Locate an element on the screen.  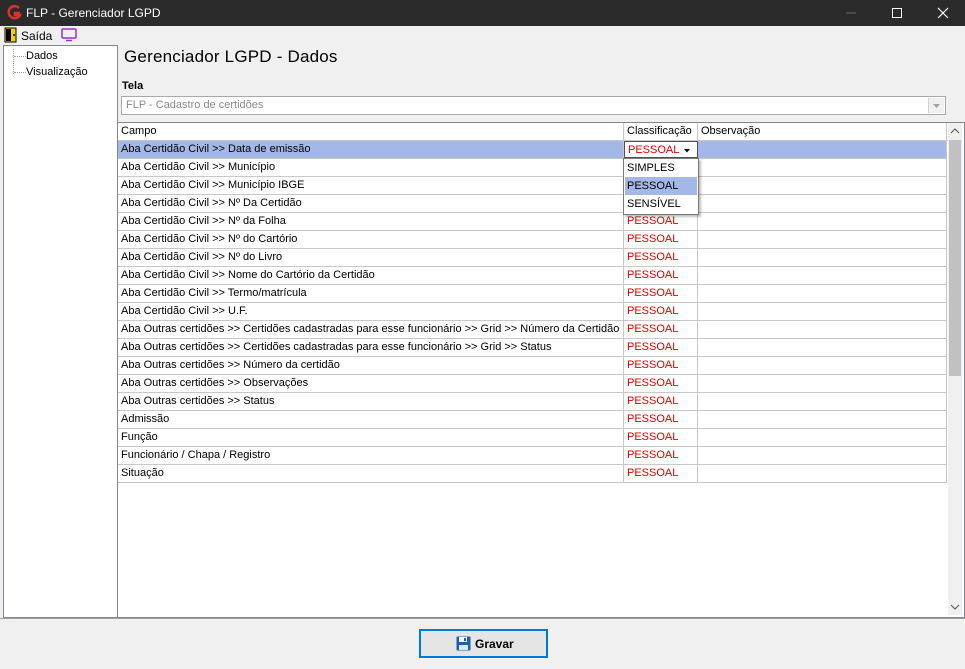
table-row: Admissão PESSOAL is located at coordinates (532, 420).